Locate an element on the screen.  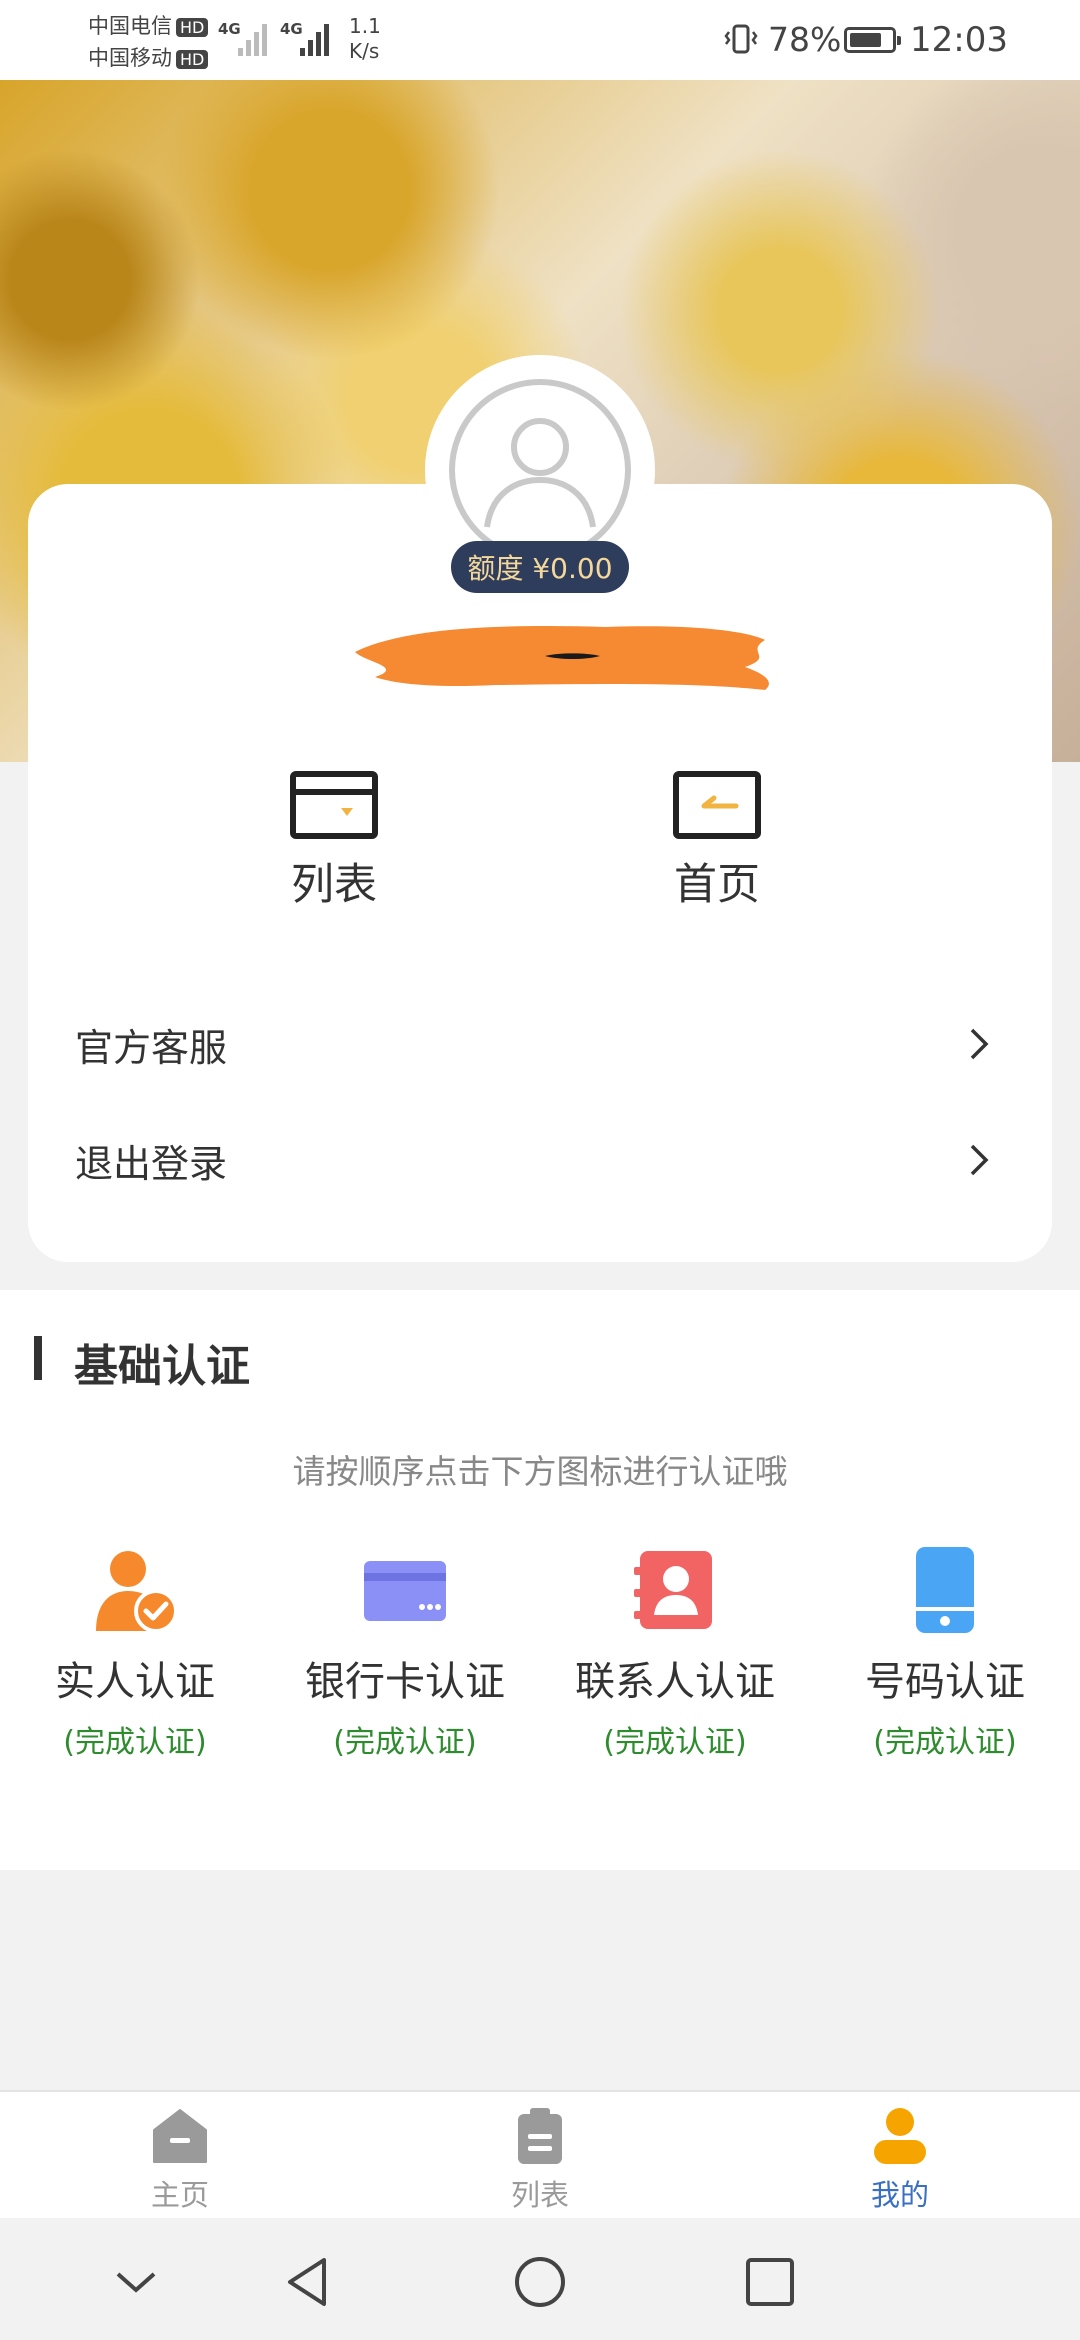
quick-action-home-label: 首页 is located at coordinates (717, 885).